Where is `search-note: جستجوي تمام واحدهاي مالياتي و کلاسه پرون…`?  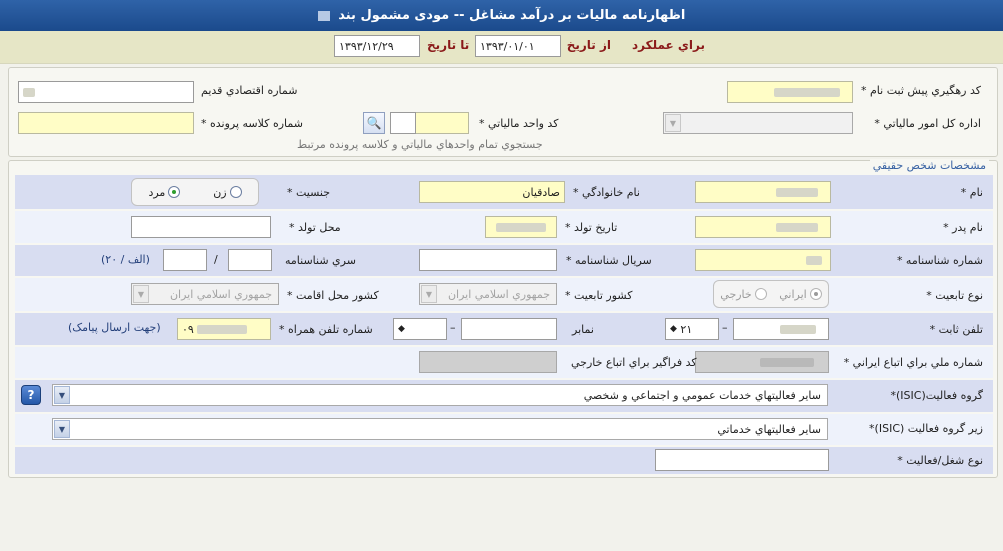
search-note: جستجوي تمام واحدهاي مالياتي و کلاسه پرون… is located at coordinates (420, 144).